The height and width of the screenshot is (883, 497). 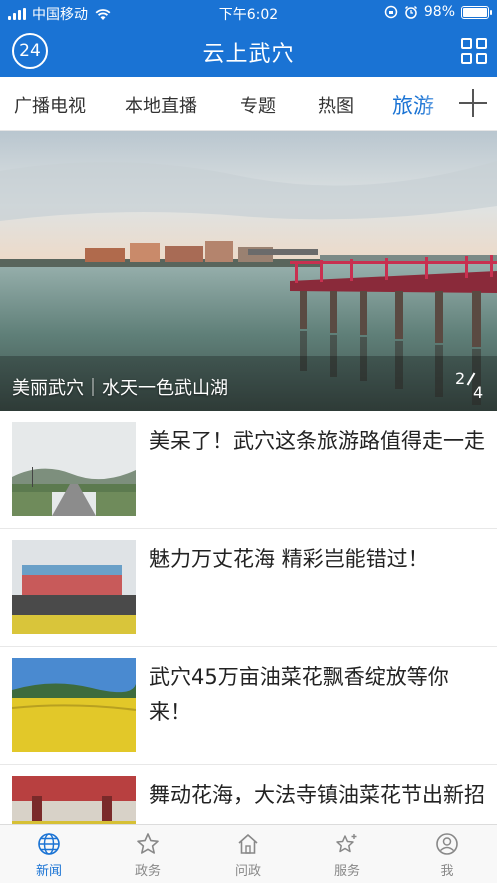 What do you see at coordinates (49, 844) in the screenshot?
I see `globe-icon` at bounding box center [49, 844].